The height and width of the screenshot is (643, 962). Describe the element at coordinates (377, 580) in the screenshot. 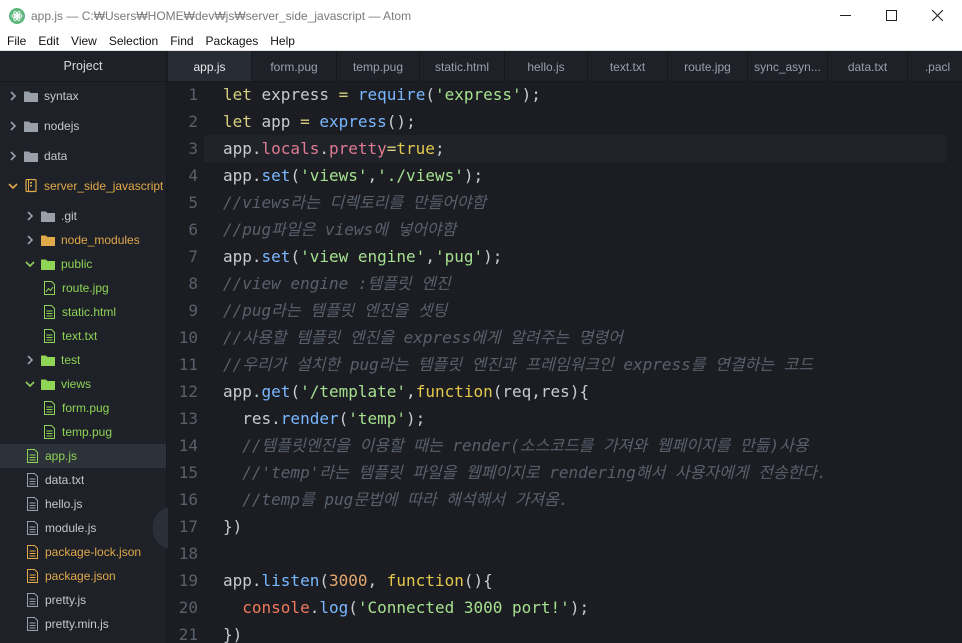

I see `code-token: ,` at that location.